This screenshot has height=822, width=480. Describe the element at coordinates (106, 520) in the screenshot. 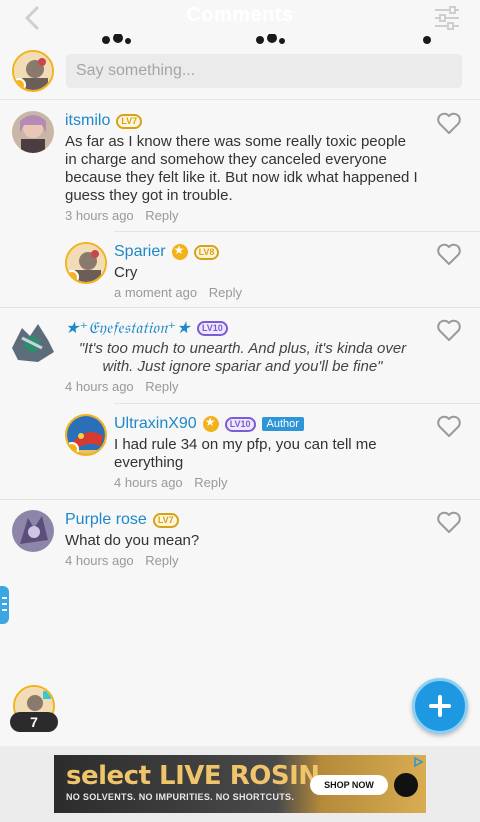

I see `username: Purple rose` at that location.